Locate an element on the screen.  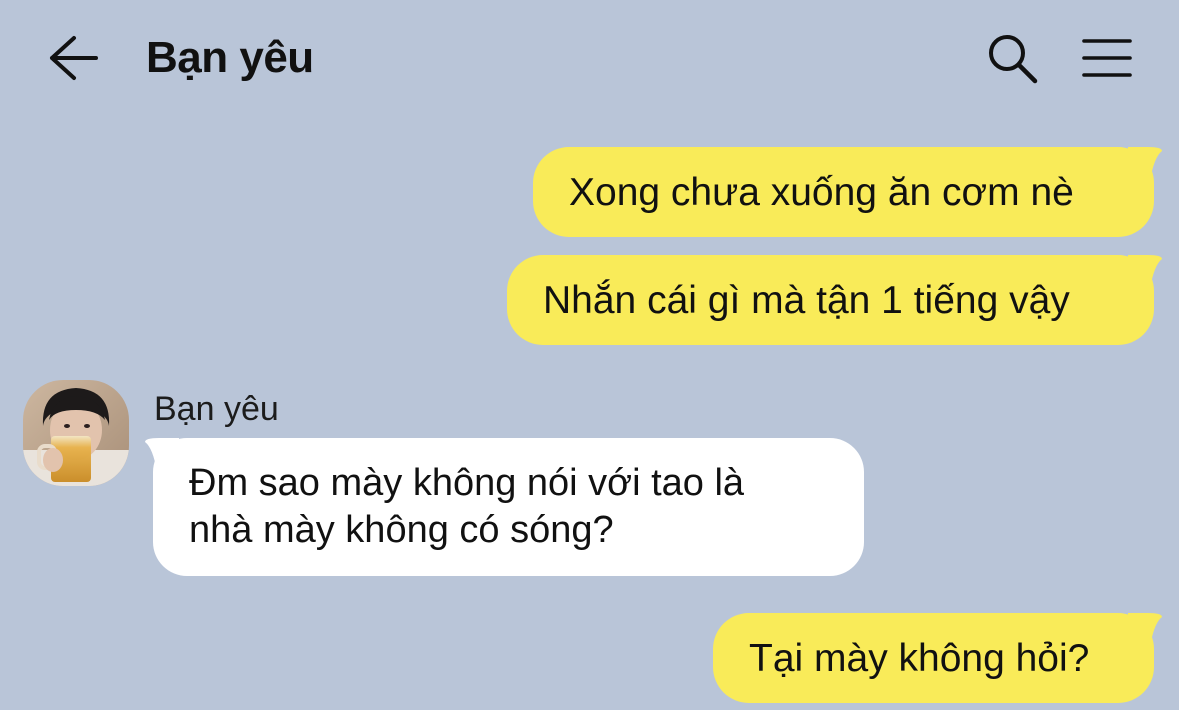
message-text-line: nhà mày không có sóng? is located at coordinates (401, 530).